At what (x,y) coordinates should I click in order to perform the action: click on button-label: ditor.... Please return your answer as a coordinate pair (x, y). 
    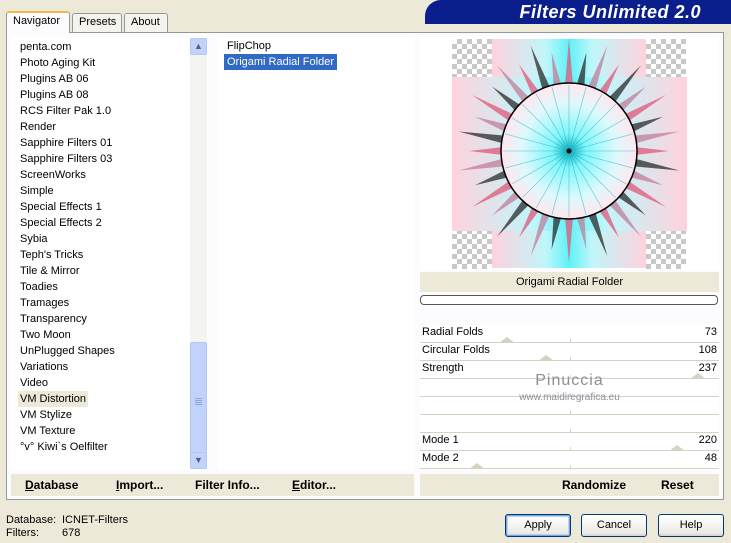
    Looking at the image, I should click on (318, 485).